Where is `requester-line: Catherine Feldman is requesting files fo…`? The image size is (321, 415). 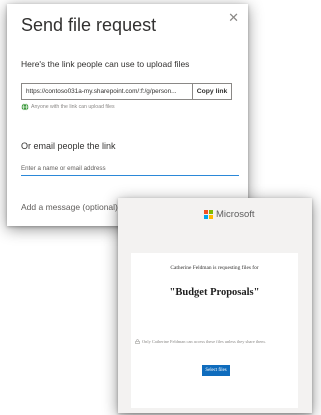
requester-line: Catherine Feldman is requesting files fo… is located at coordinates (214, 268).